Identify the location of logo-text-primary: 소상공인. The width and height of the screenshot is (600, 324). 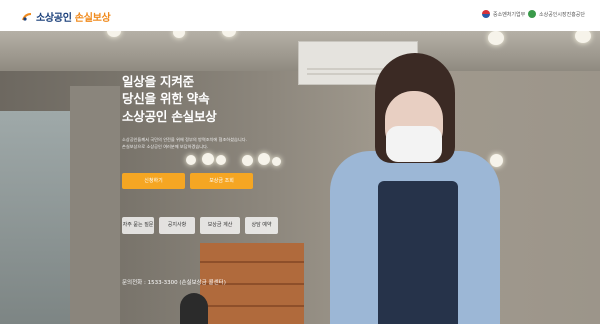
(54, 18).